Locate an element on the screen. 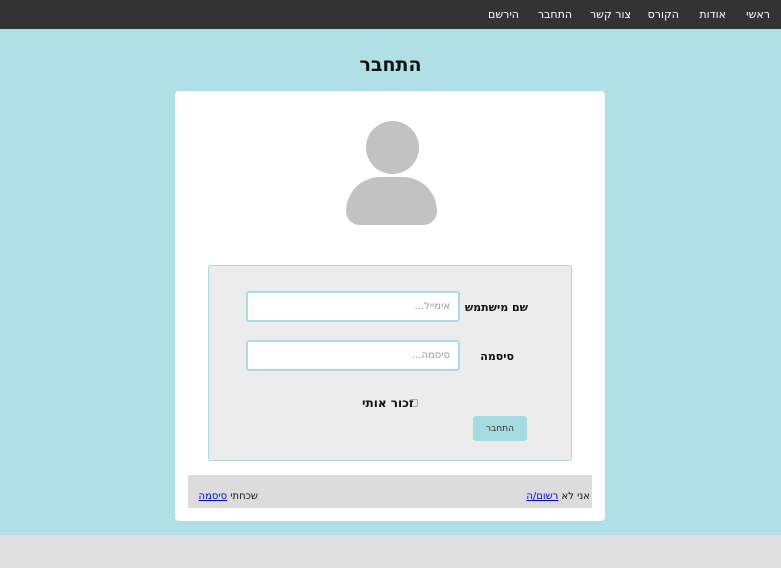  password-label: סיסמה is located at coordinates (497, 356).